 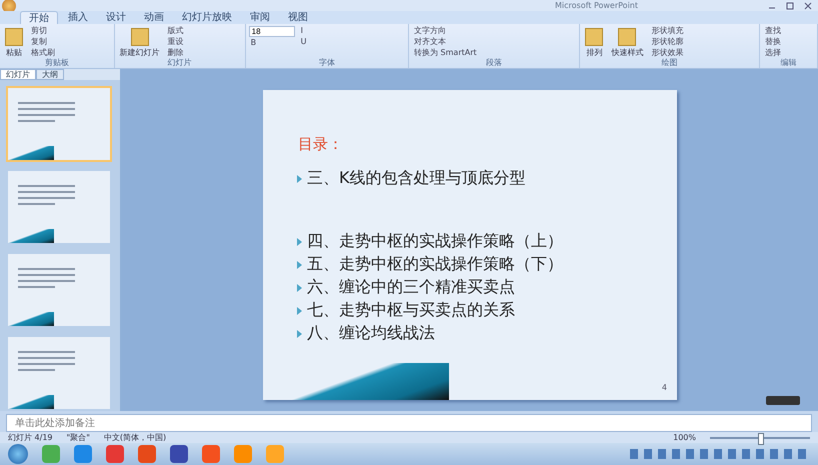 What do you see at coordinates (788, 63) in the screenshot?
I see `group-label: 编辑` at bounding box center [788, 63].